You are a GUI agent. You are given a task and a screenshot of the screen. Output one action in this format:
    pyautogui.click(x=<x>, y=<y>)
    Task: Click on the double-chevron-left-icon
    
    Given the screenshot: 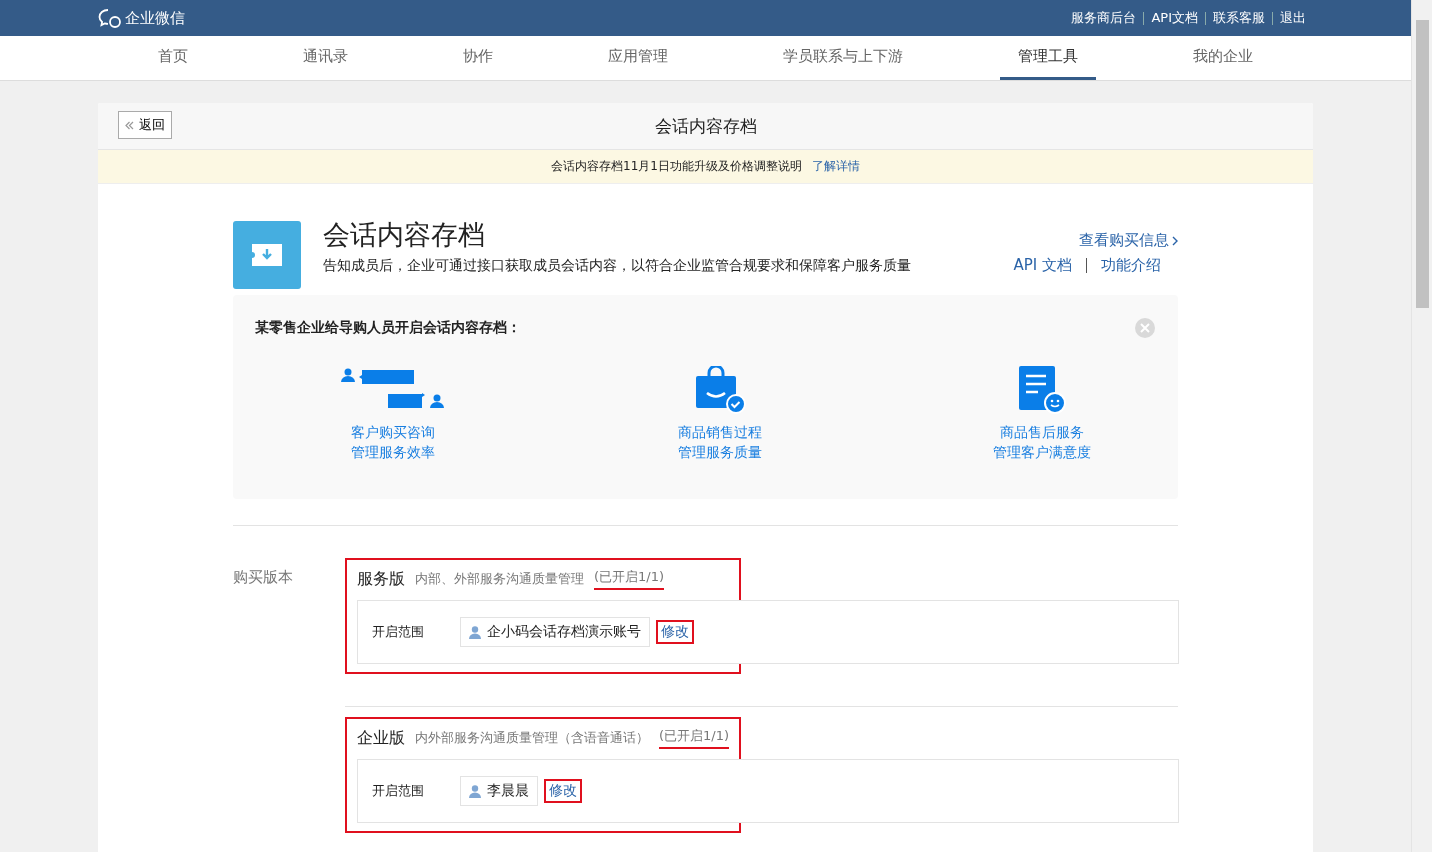 What is the action you would take?
    pyautogui.click(x=129, y=125)
    